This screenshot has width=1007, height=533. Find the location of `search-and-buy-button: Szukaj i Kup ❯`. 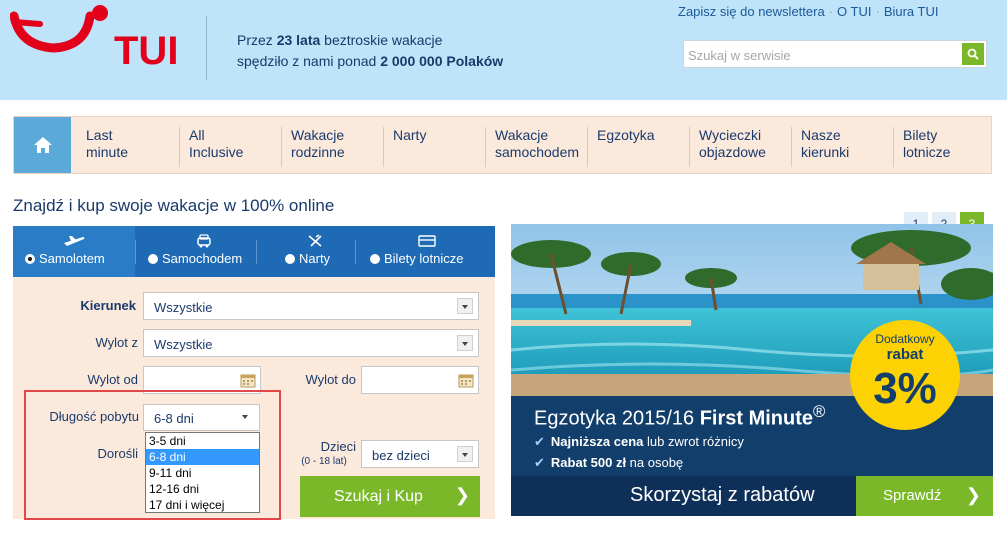

search-and-buy-button: Szukaj i Kup ❯ is located at coordinates (390, 496).